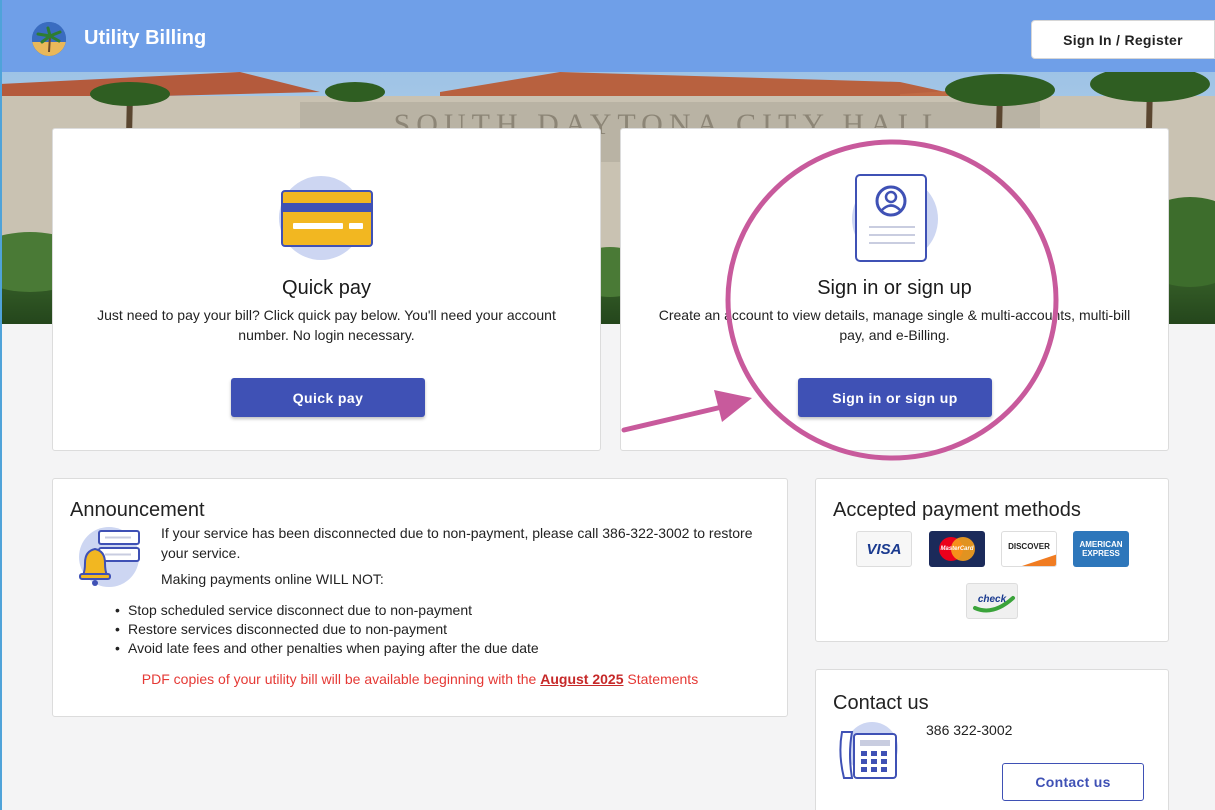 This screenshot has width=1215, height=810. What do you see at coordinates (992, 739) in the screenshot?
I see `contact-card: Contact us 386 322-3002 Contact us` at bounding box center [992, 739].